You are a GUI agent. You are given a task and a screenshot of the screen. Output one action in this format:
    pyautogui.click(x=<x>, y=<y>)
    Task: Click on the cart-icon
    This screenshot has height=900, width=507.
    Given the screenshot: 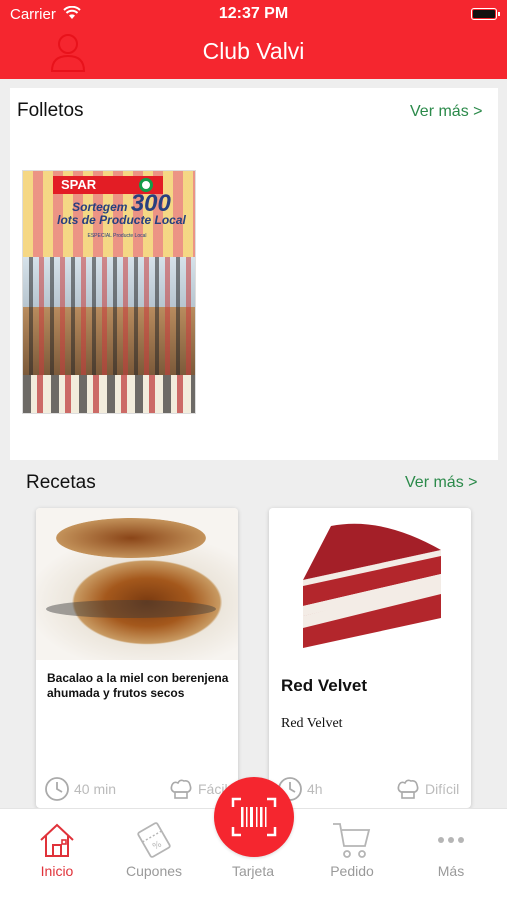 What is the action you would take?
    pyautogui.click(x=352, y=840)
    